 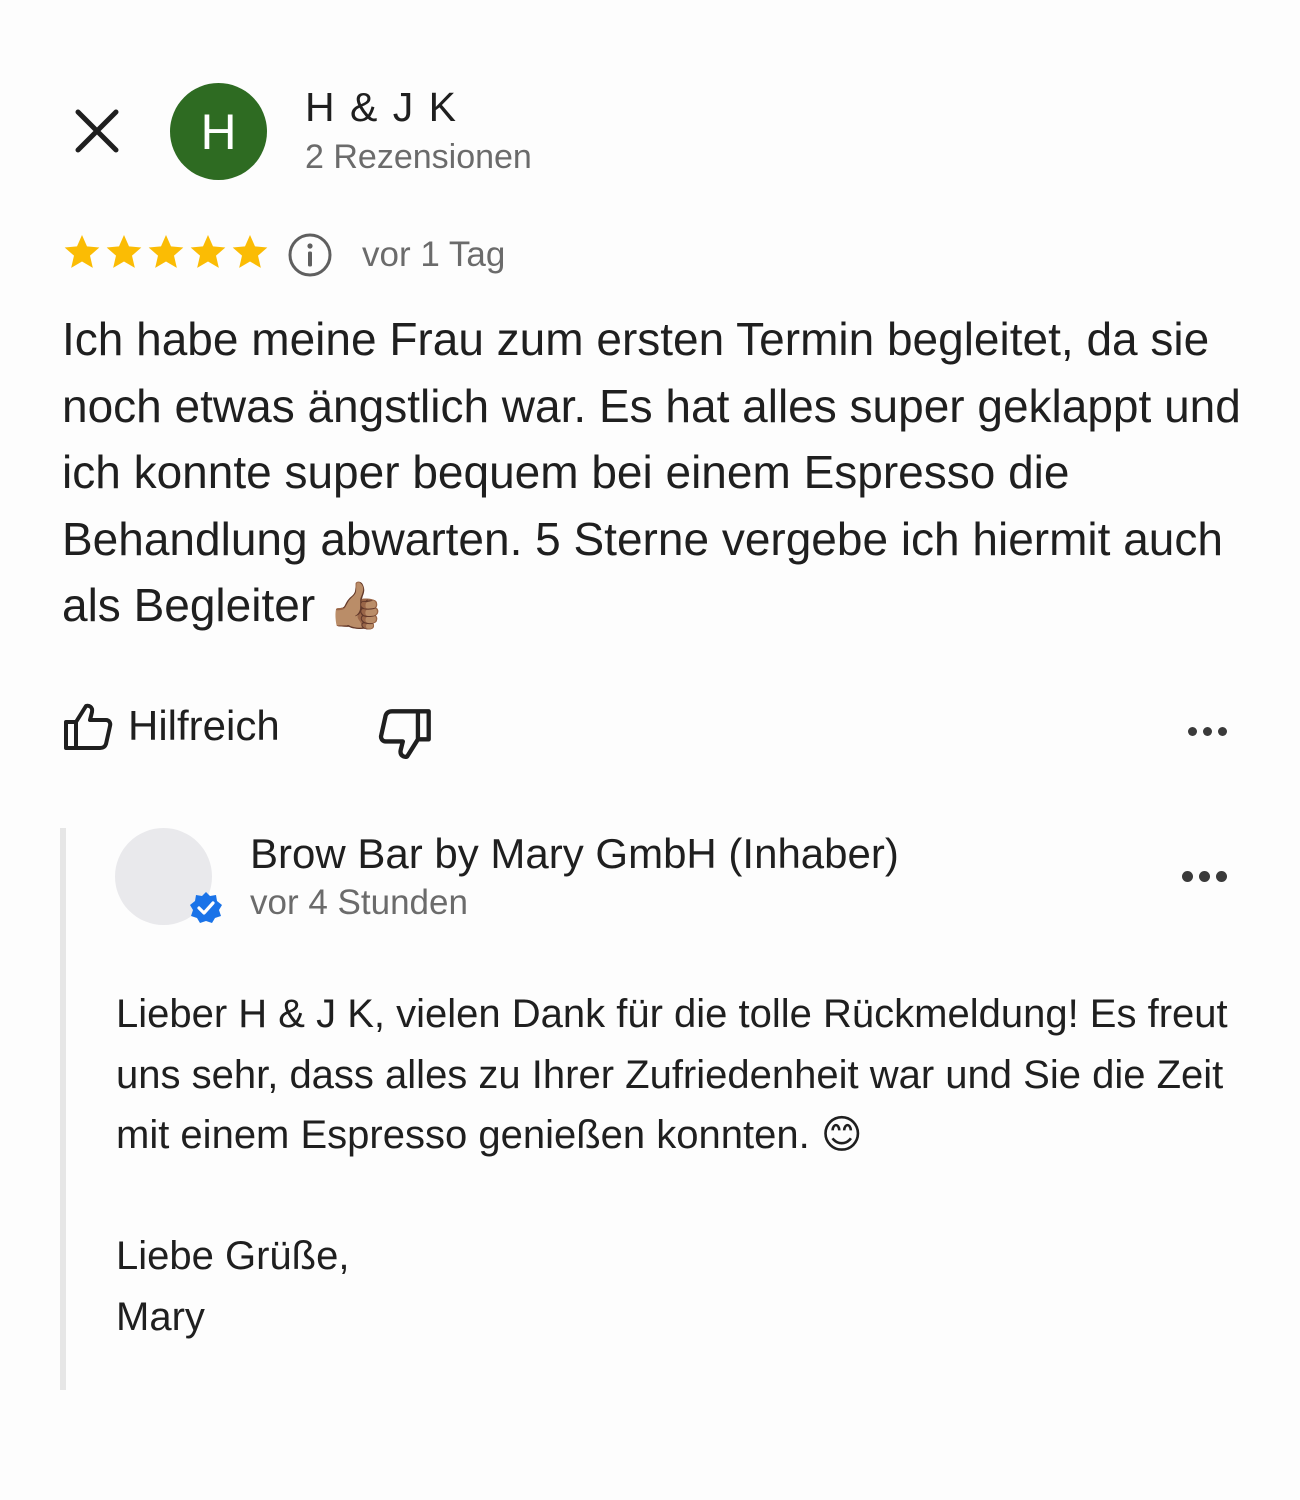 I want to click on verified-badge, so click(x=206, y=908).